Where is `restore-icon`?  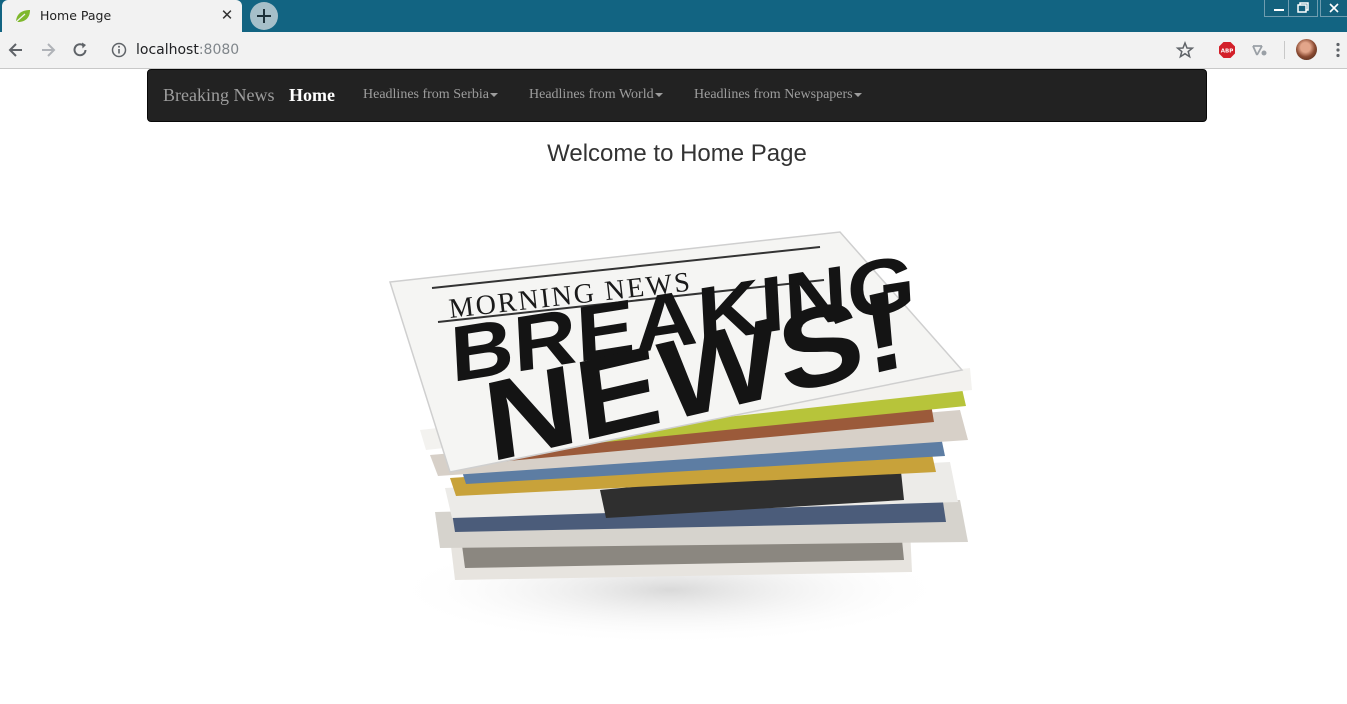 restore-icon is located at coordinates (1303, 7).